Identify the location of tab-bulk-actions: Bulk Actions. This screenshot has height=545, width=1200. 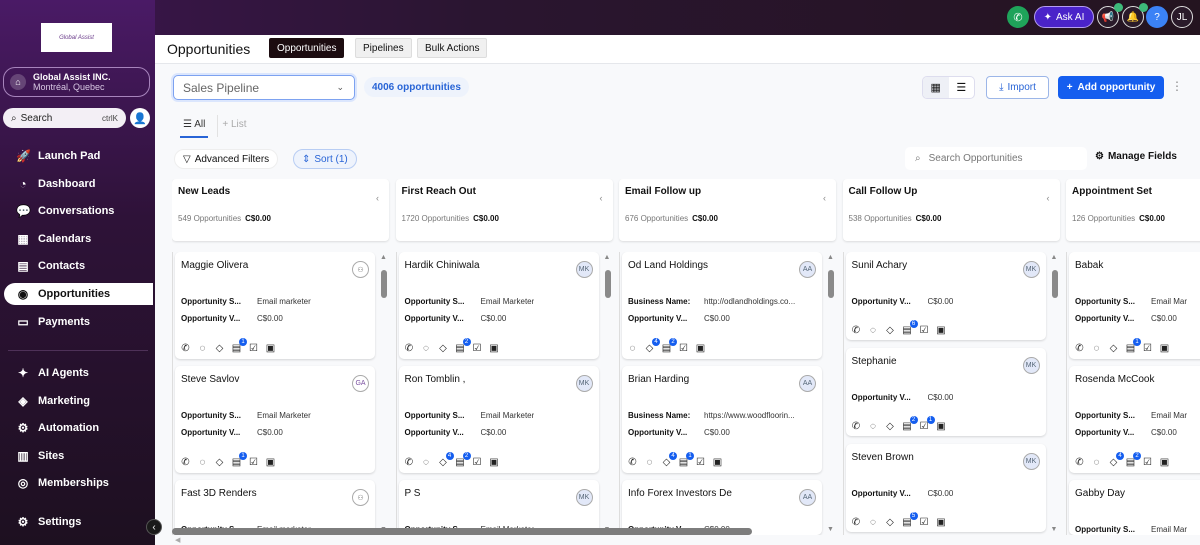
(452, 48).